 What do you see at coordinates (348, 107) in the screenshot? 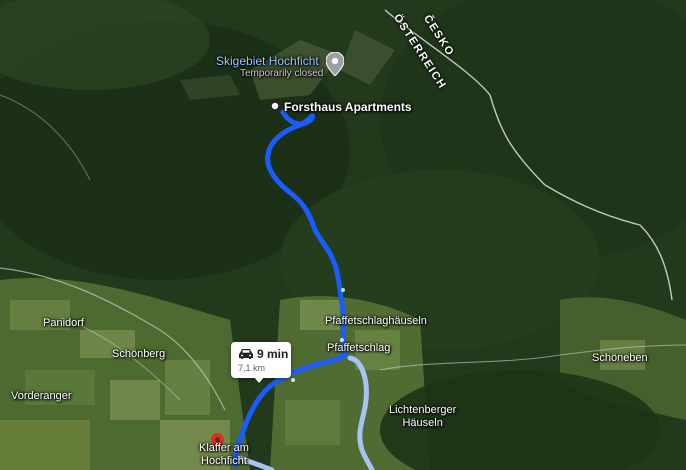
I see `destination-label: Forsthaus Apartments` at bounding box center [348, 107].